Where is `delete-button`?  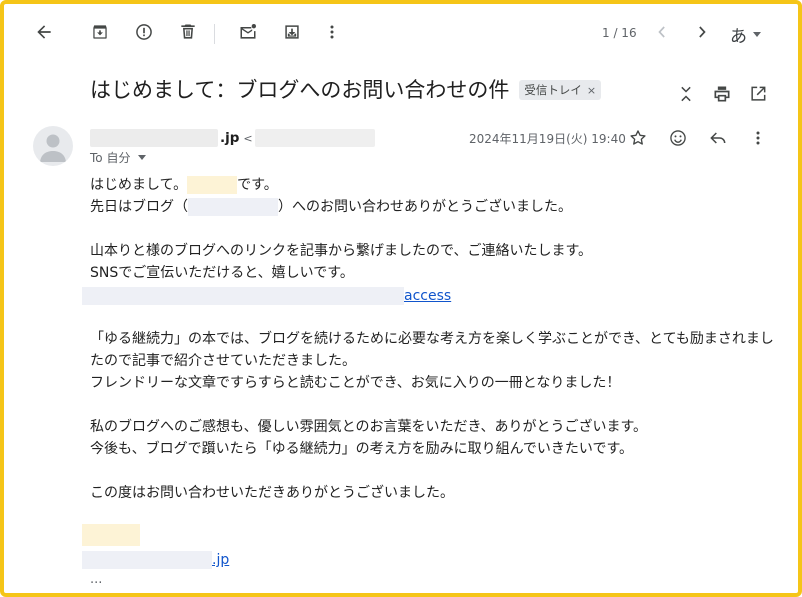 delete-button is located at coordinates (188, 32).